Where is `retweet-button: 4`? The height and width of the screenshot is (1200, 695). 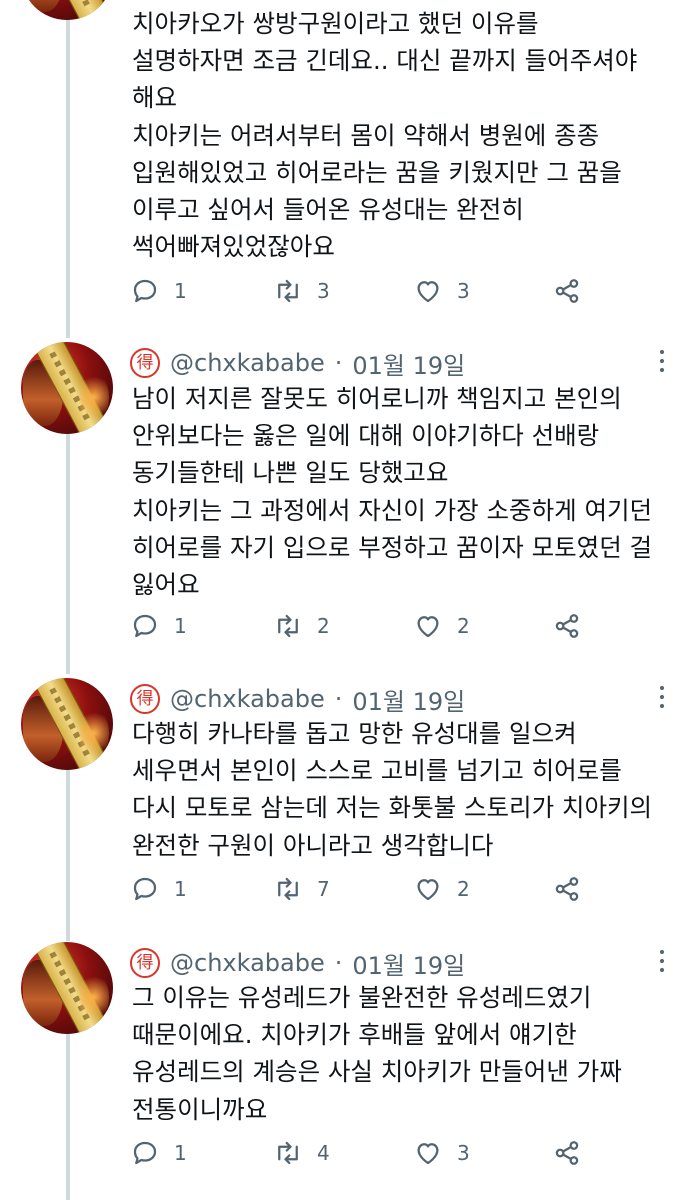
retweet-button: 4 is located at coordinates (301, 1153).